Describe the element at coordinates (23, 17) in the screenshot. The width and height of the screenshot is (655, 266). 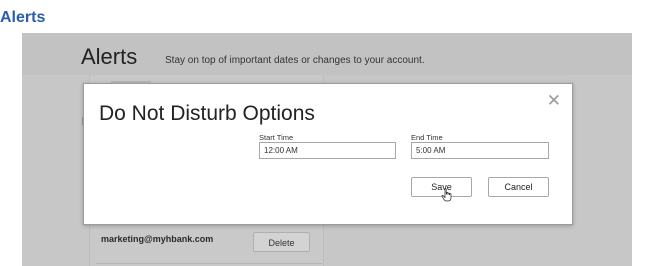
I see `page-heading: Alerts` at that location.